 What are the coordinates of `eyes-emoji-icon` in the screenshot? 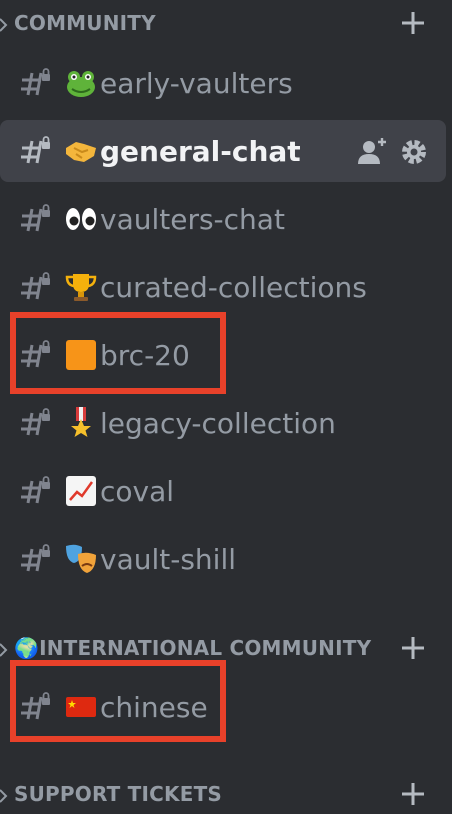 It's located at (81, 219).